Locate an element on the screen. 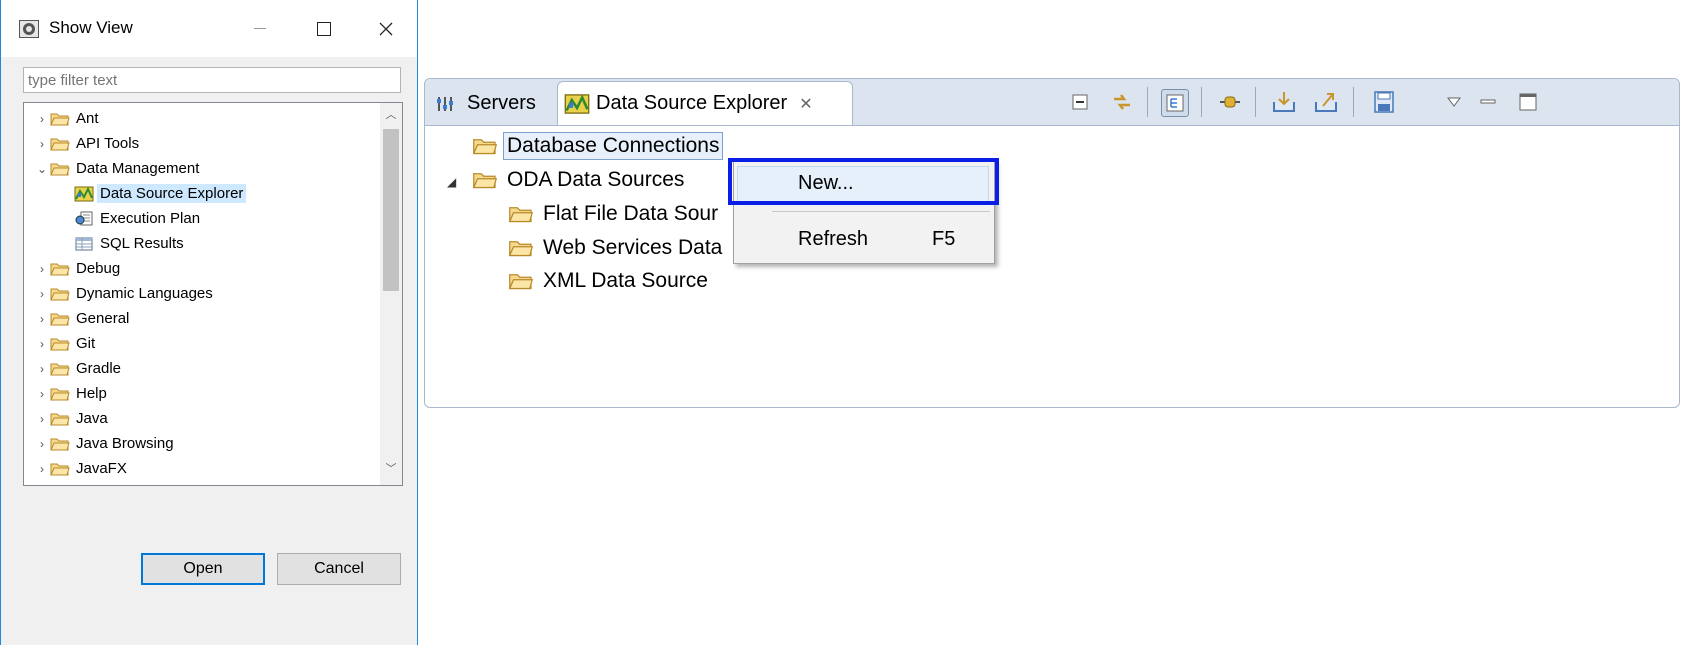 This screenshot has height=645, width=1683. link-with-editor-button is located at coordinates (1122, 102).